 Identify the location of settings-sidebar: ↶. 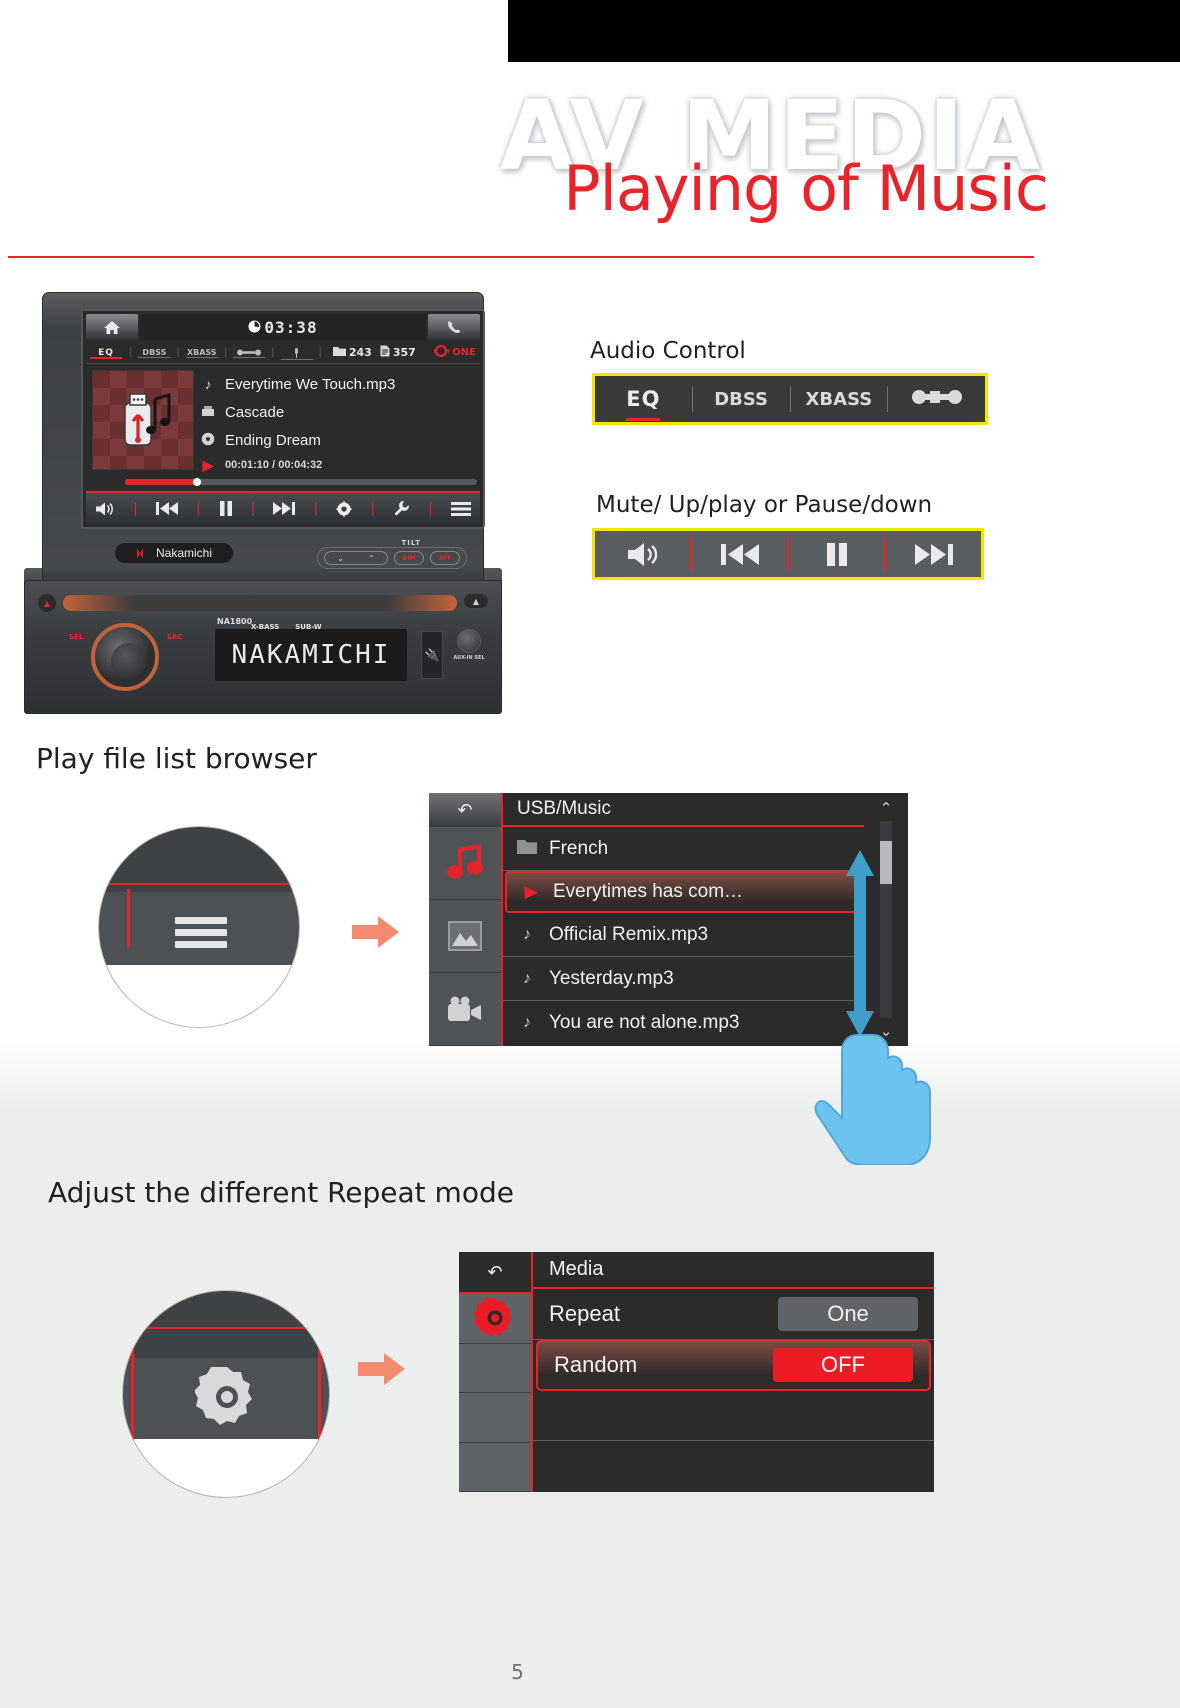
(496, 1372).